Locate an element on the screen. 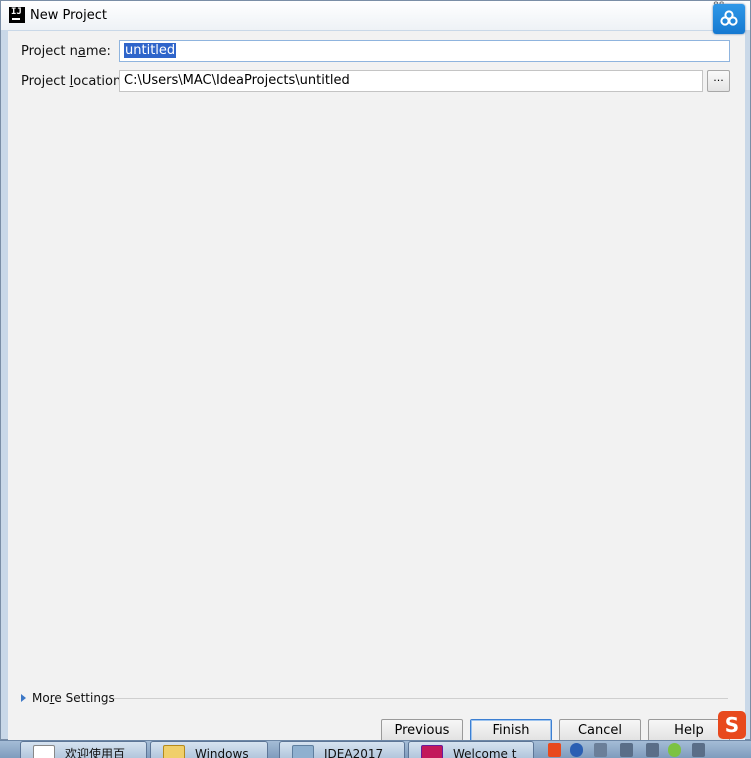  project-location-input: C:\Users\MAC\IdeaProjects\untitled is located at coordinates (411, 81).